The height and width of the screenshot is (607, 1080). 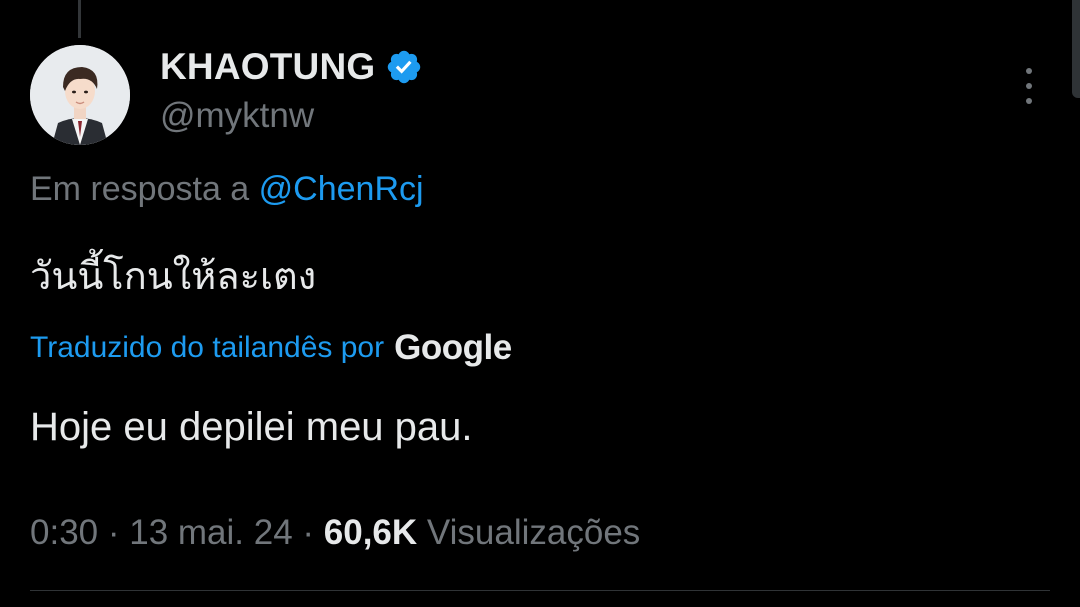 I want to click on divider, so click(x=540, y=590).